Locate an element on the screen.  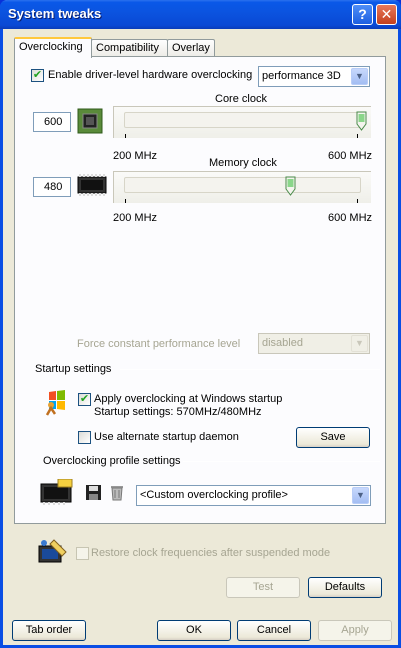
memory-clock-min-label: 200 MHz is located at coordinates (135, 218).